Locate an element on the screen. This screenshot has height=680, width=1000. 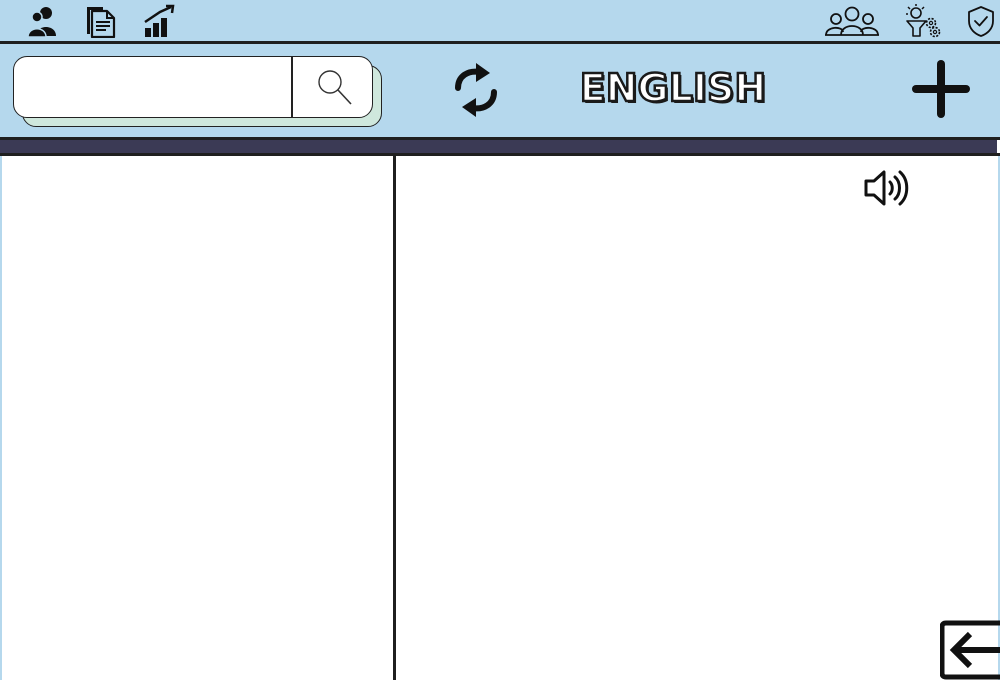
search-icon is located at coordinates (332, 87).